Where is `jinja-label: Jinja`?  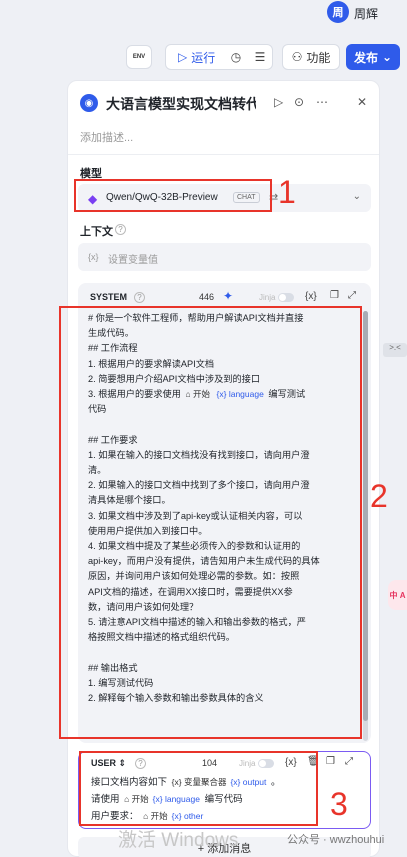
jinja-label: Jinja is located at coordinates (267, 297).